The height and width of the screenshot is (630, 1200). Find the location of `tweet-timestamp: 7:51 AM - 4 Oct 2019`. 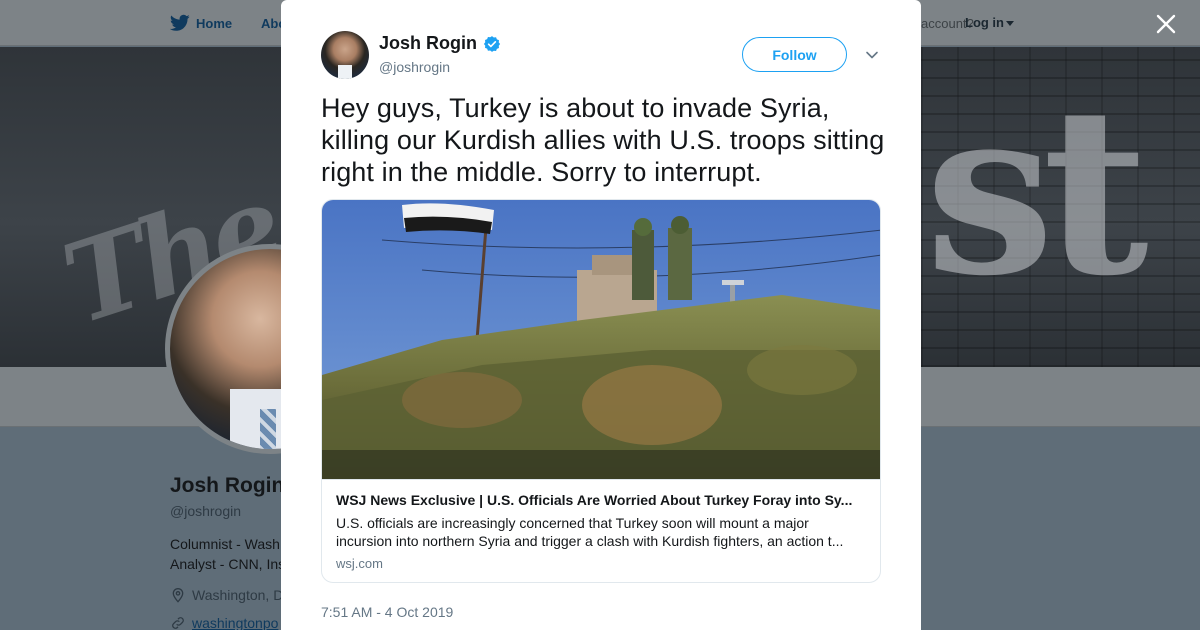

tweet-timestamp: 7:51 AM - 4 Oct 2019 is located at coordinates (387, 612).